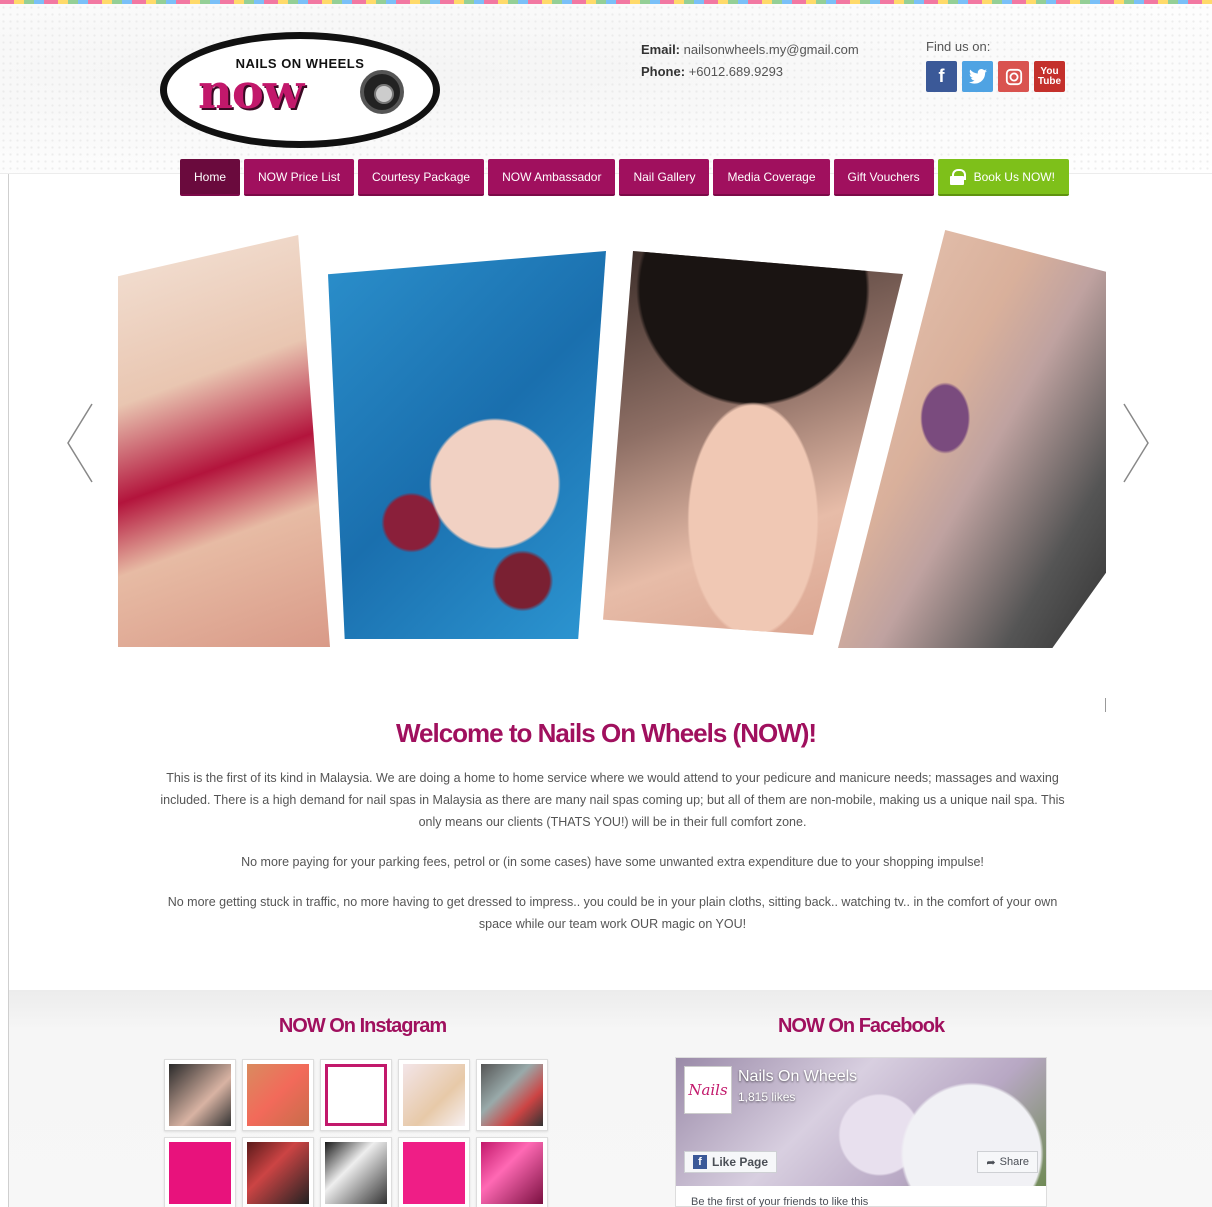 The height and width of the screenshot is (1207, 1212). I want to click on facebook-share-button: ➦ Share, so click(1007, 1162).